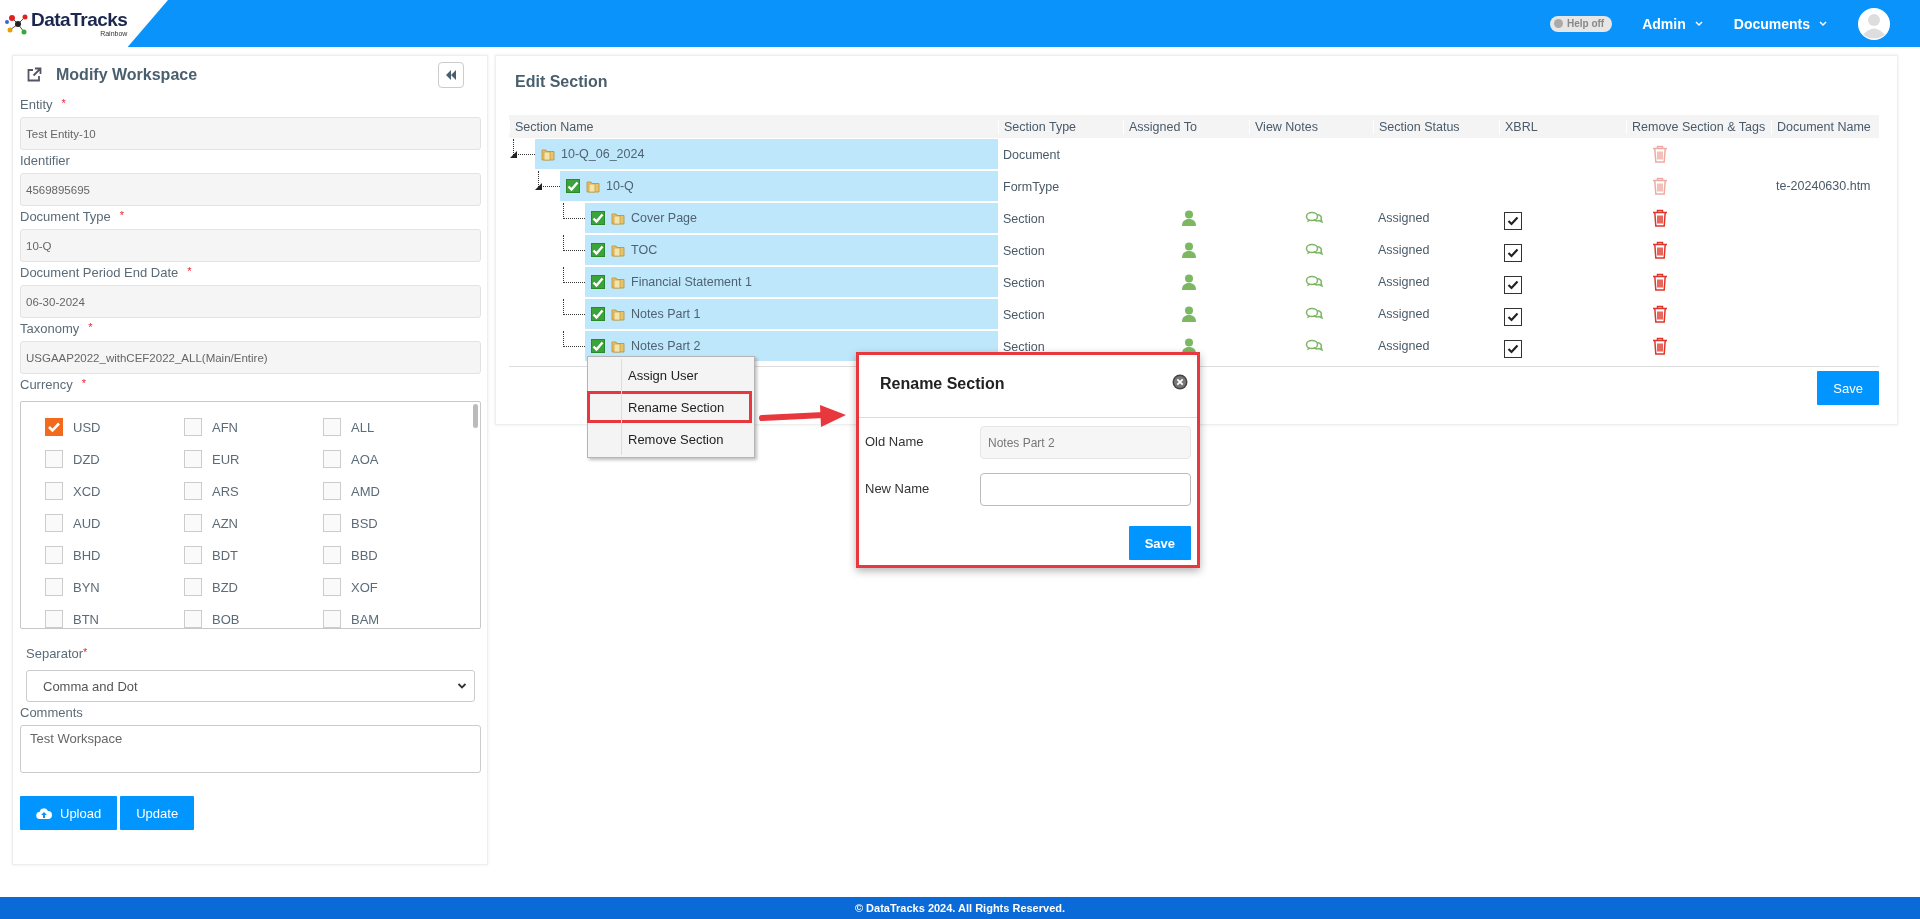 Image resolution: width=1920 pixels, height=919 pixels. Describe the element at coordinates (250, 189) in the screenshot. I see `input-field: 4569895695` at that location.